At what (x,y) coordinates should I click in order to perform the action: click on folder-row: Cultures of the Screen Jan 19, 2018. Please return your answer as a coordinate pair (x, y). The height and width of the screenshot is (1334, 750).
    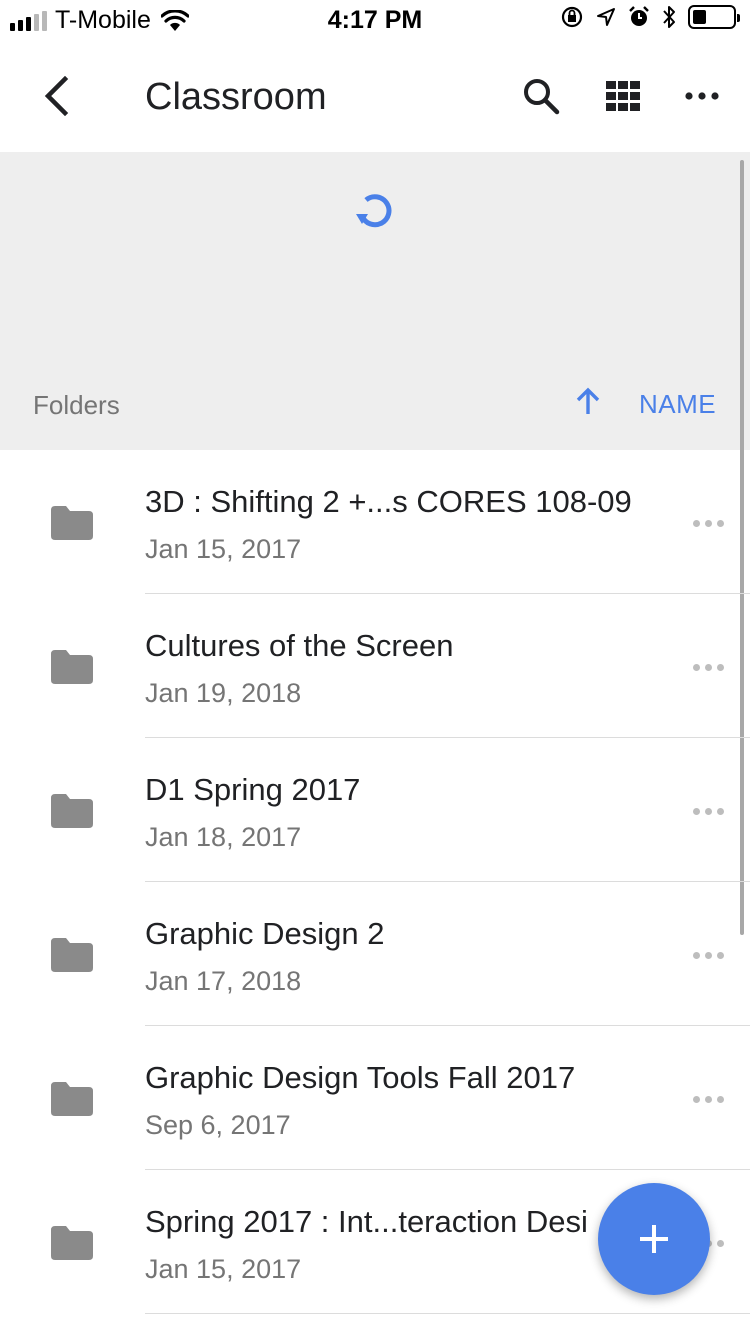
    Looking at the image, I should click on (375, 666).